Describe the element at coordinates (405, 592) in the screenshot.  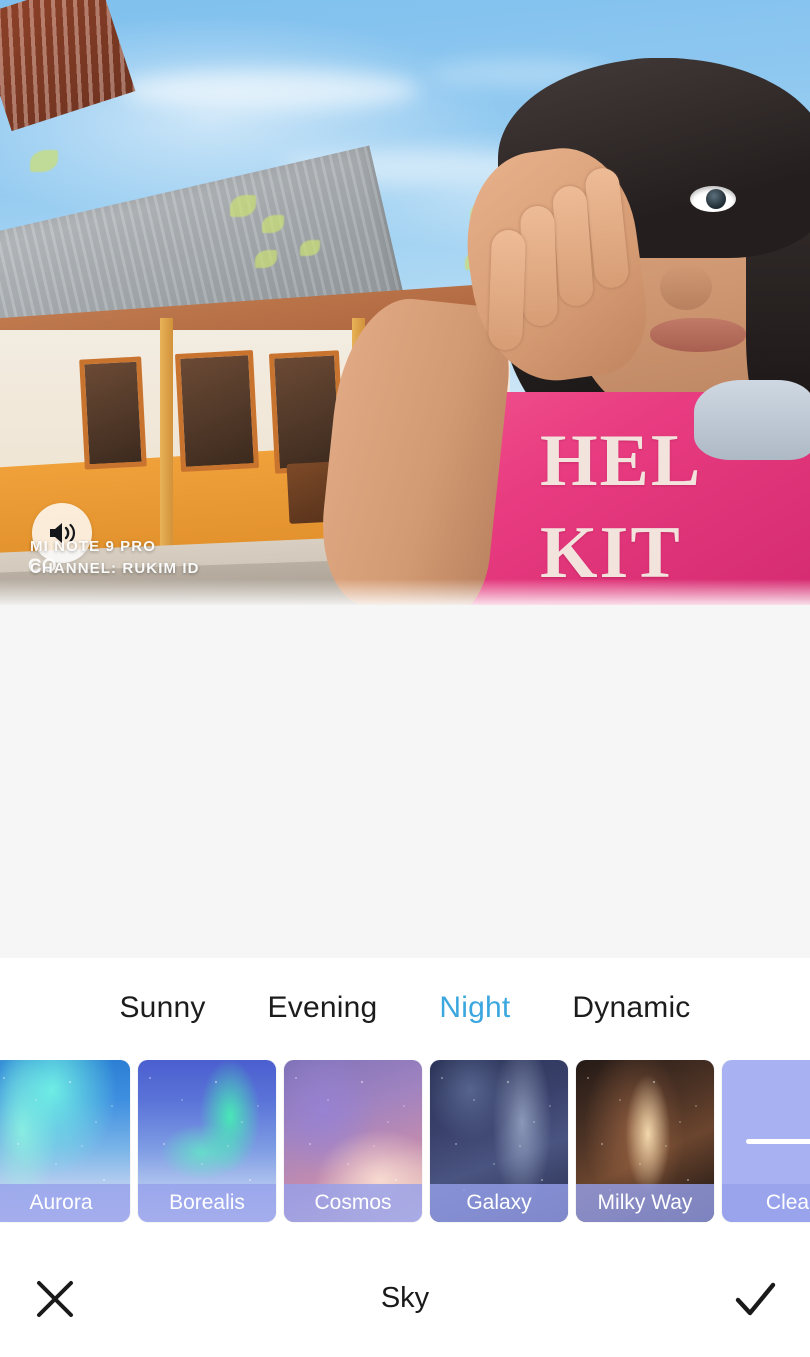
I see `photo-bottom-fade` at that location.